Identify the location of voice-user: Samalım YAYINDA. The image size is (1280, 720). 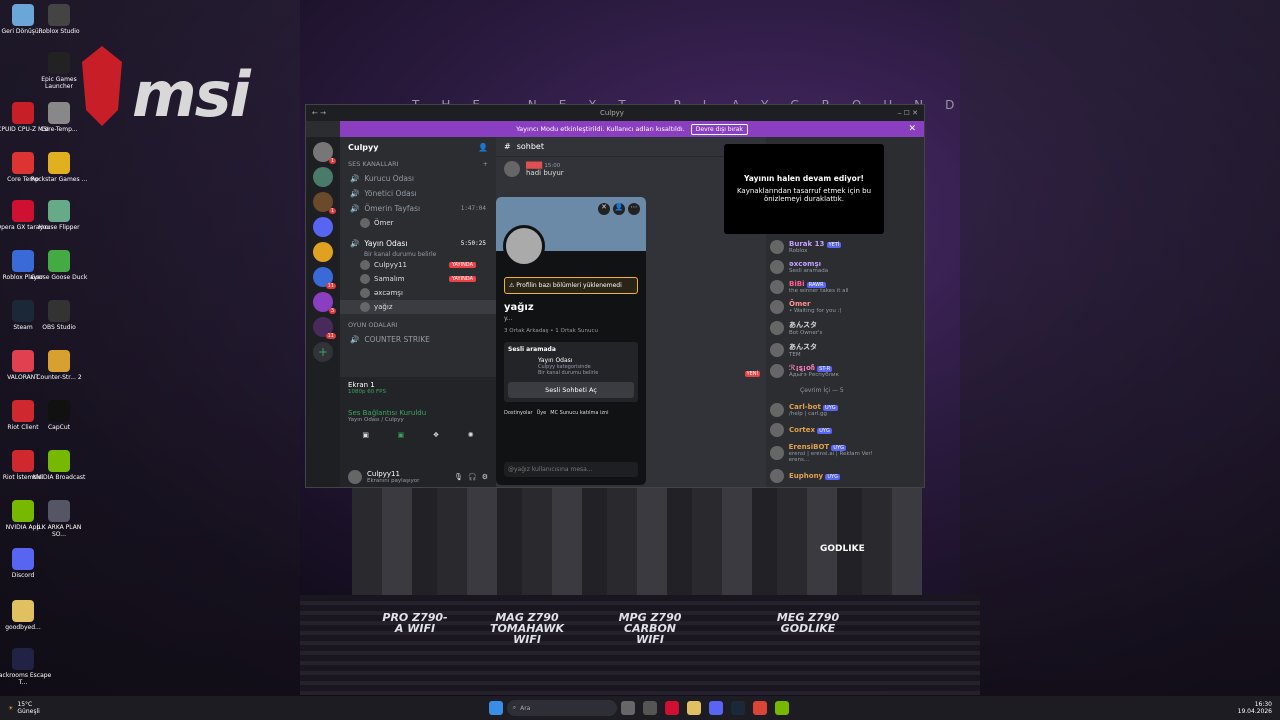
(418, 279).